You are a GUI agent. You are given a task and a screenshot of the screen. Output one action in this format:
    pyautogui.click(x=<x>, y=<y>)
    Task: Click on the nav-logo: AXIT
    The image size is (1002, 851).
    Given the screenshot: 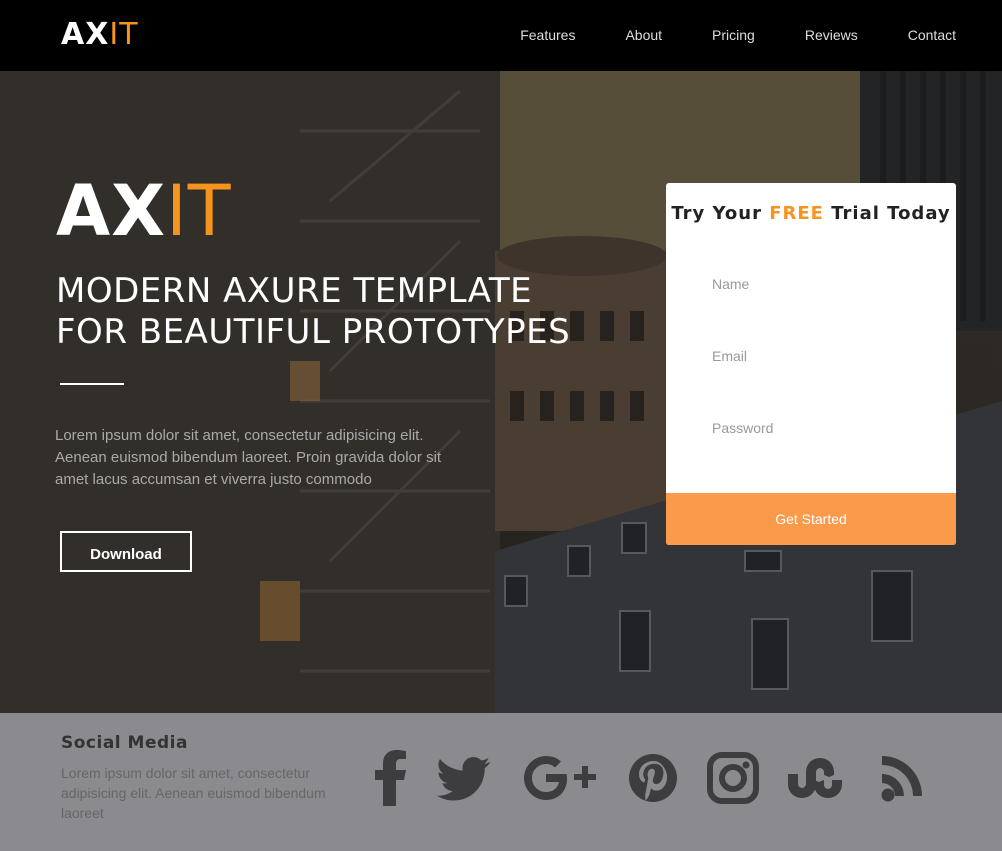 What is the action you would take?
    pyautogui.click(x=100, y=35)
    